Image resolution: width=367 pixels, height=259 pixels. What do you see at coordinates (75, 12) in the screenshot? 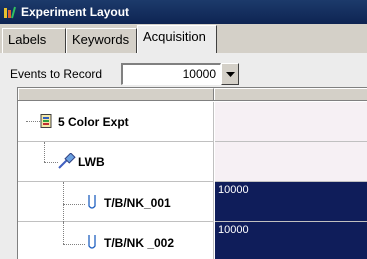
I see `window-title: Experiment Layout` at bounding box center [75, 12].